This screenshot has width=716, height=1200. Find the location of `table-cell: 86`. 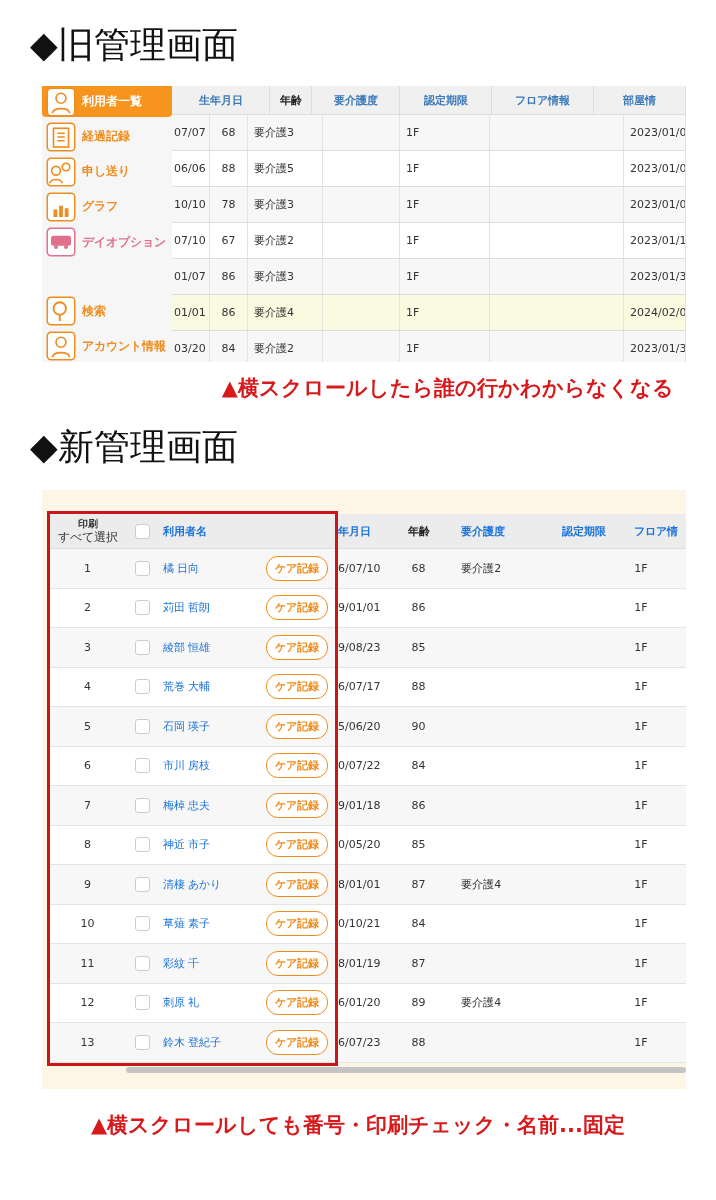

table-cell: 86 is located at coordinates (228, 312).